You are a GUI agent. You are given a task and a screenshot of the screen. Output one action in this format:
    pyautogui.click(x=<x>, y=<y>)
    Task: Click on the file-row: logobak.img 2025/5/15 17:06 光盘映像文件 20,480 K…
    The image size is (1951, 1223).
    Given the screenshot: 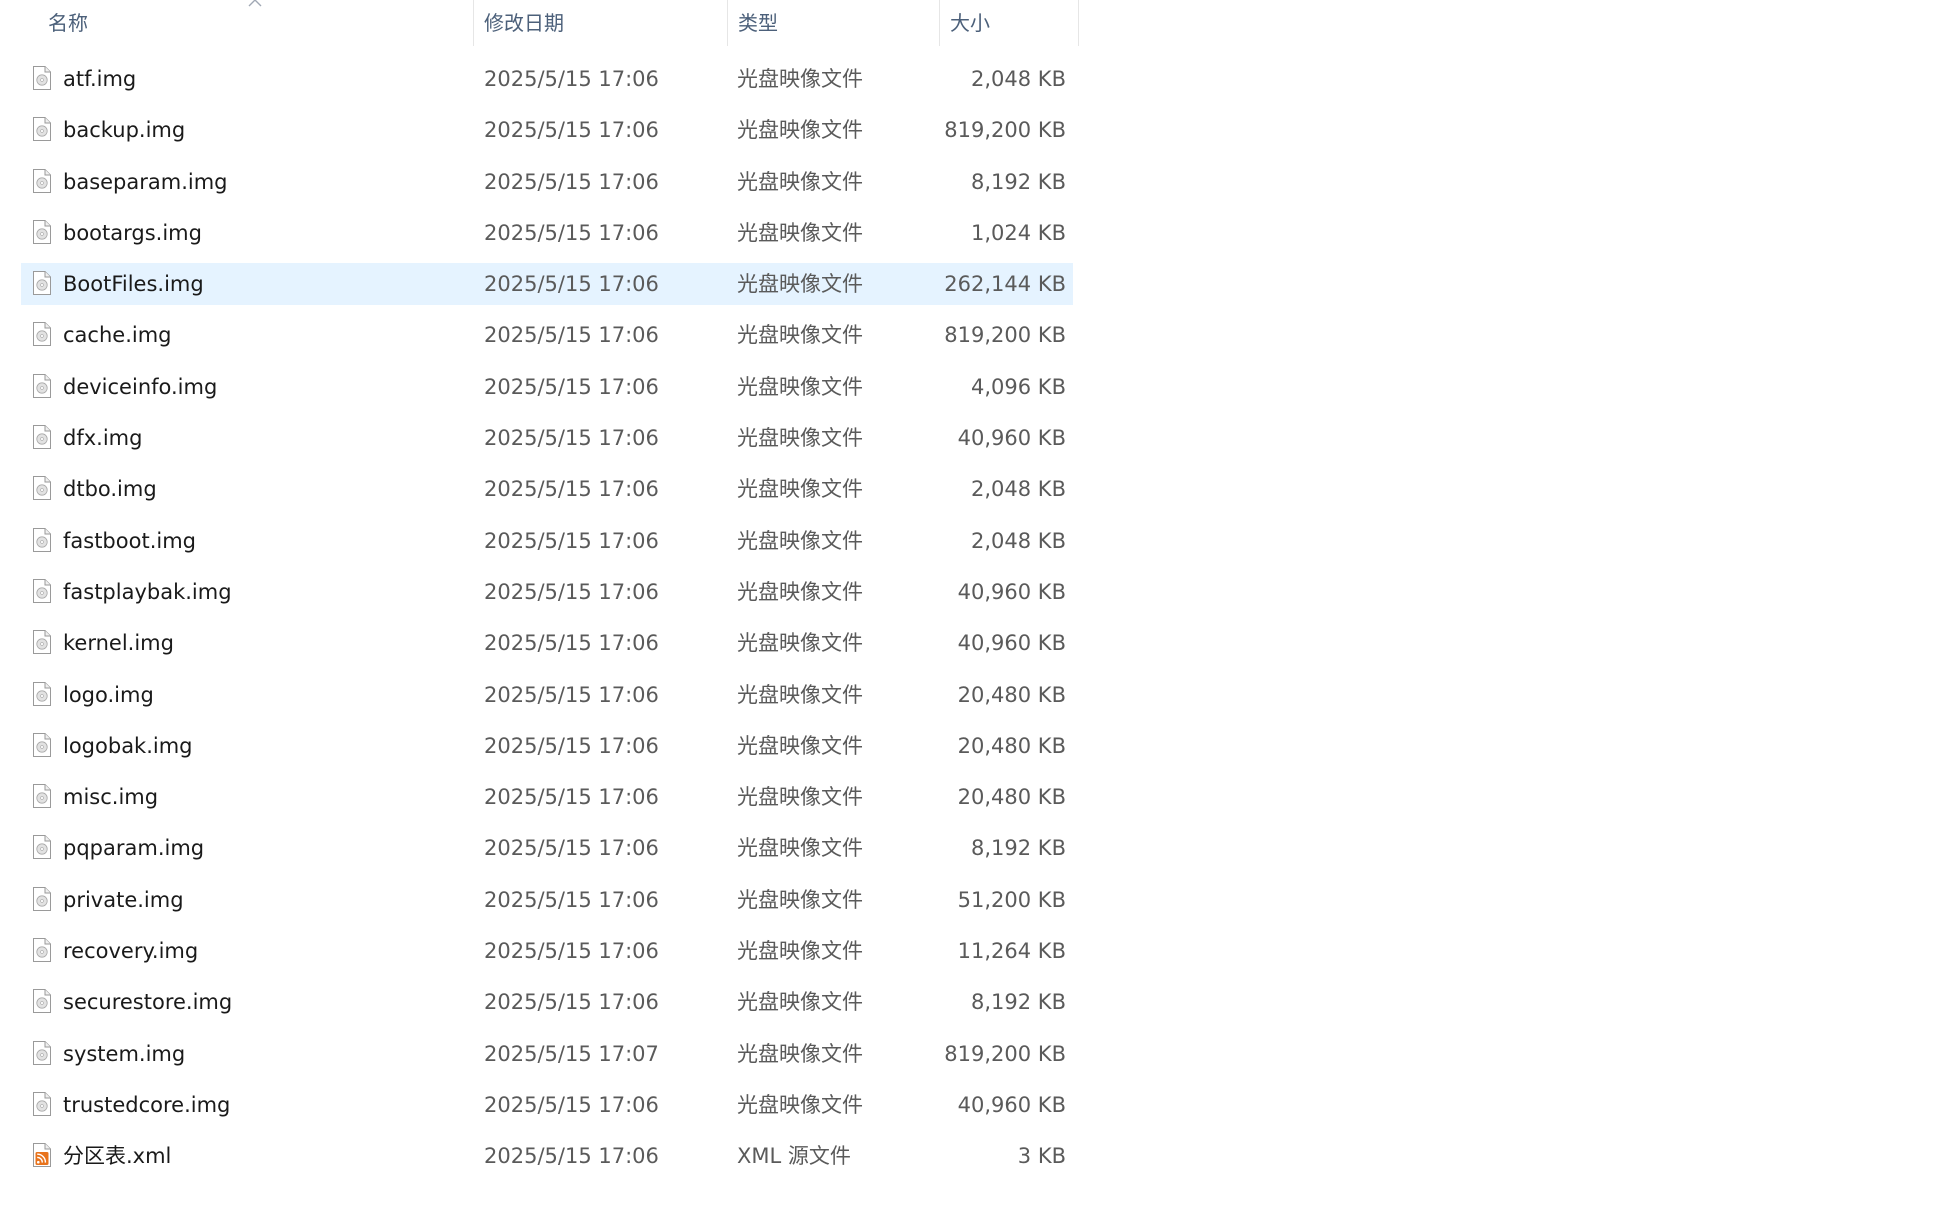 What is the action you would take?
    pyautogui.click(x=547, y=746)
    